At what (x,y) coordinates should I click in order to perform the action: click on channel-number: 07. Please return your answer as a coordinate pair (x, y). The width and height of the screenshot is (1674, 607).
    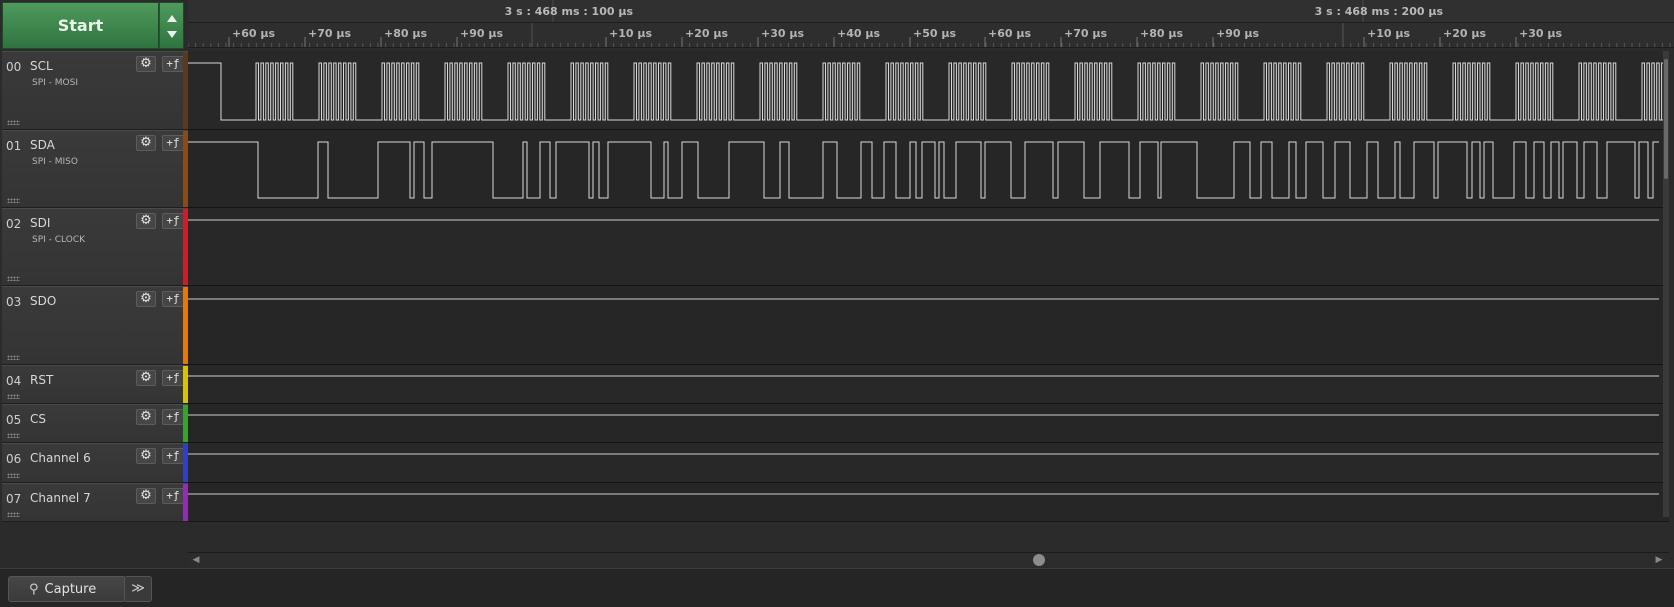
    Looking at the image, I should click on (14, 499).